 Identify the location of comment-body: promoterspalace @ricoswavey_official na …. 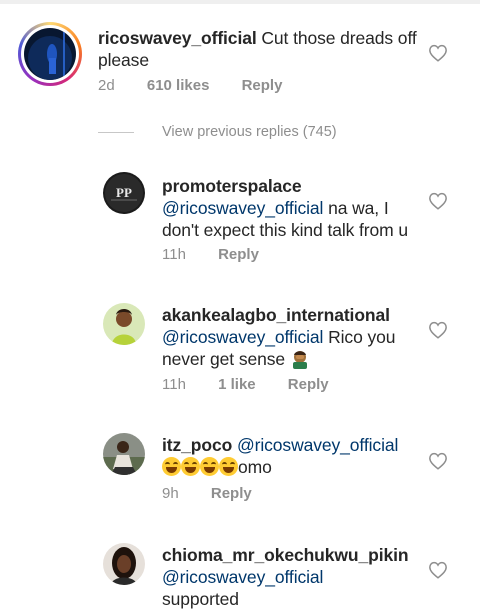
(292, 208).